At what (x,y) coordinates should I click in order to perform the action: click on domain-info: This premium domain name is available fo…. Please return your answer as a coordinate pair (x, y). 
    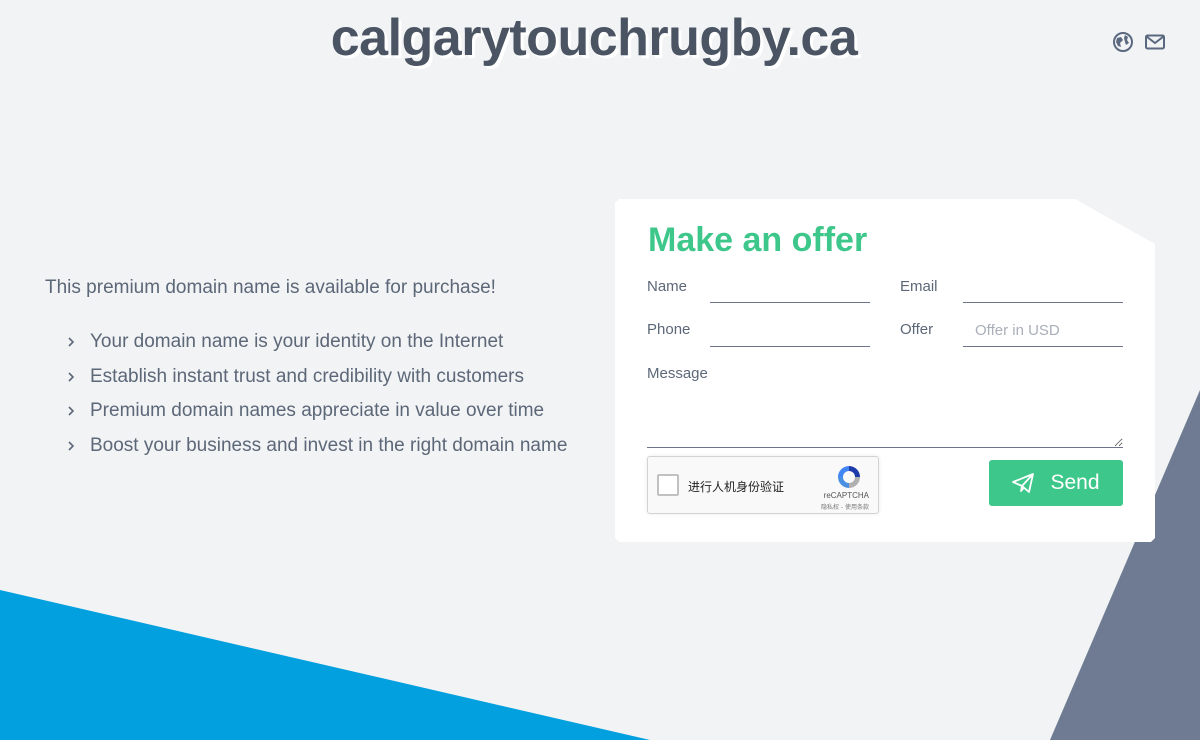
    Looking at the image, I should click on (325, 370).